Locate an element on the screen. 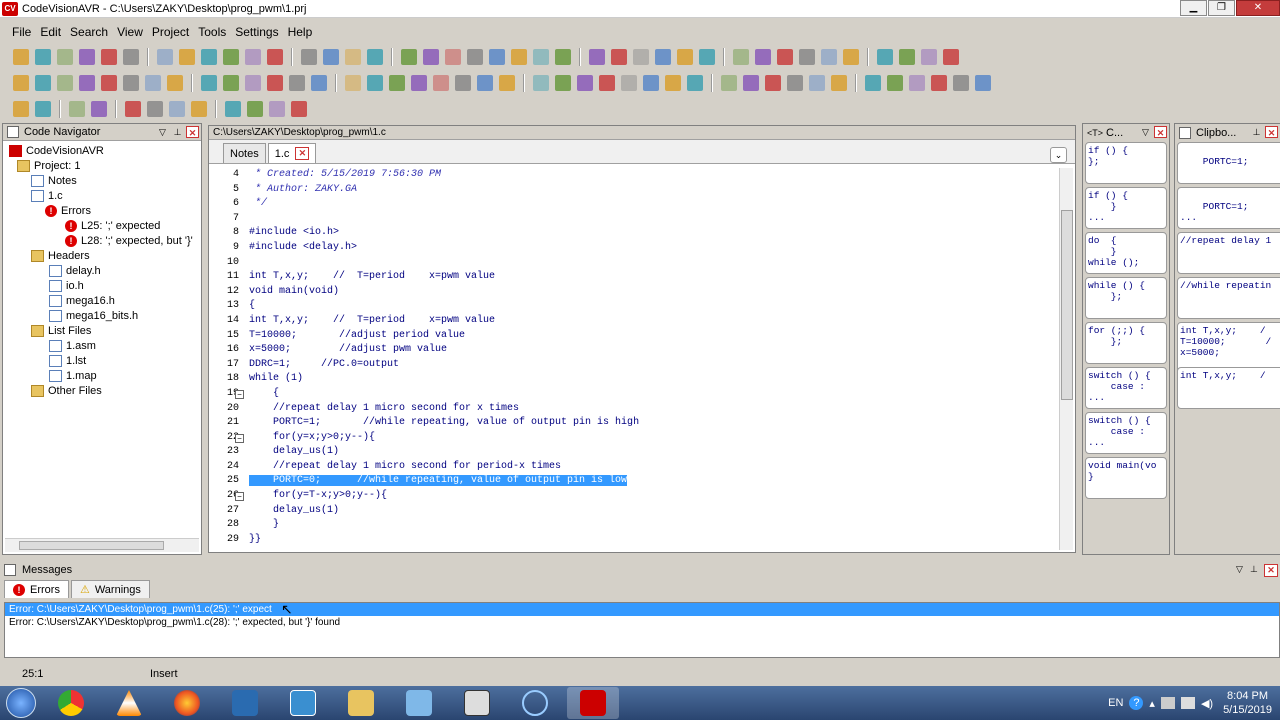 The width and height of the screenshot is (1280, 720). game-app is located at coordinates (245, 703).